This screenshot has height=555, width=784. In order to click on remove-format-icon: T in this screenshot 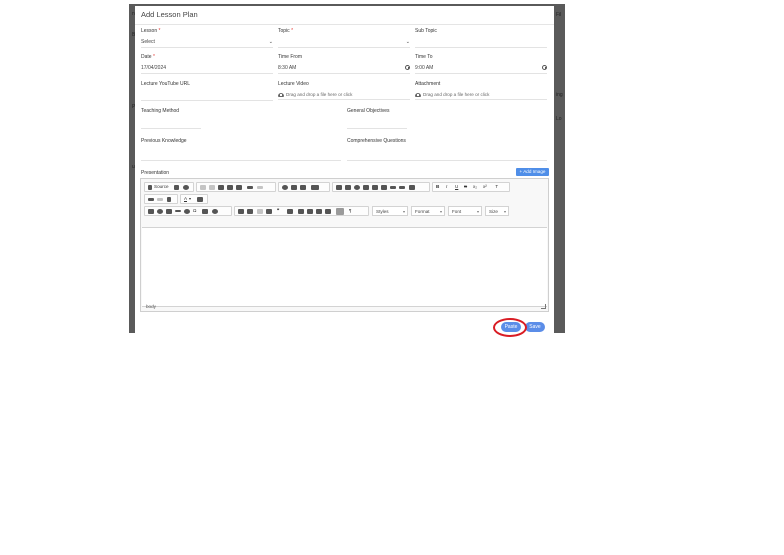, I will do `click(496, 186)`.